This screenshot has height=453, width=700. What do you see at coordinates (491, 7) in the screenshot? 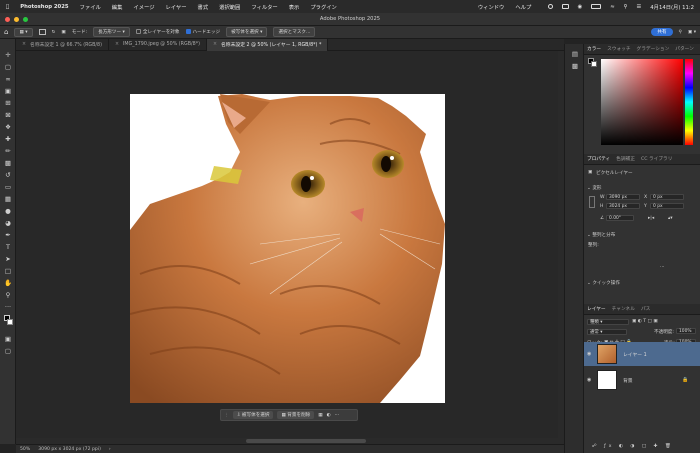
I see `menu-window: ウィンドウ` at bounding box center [491, 7].